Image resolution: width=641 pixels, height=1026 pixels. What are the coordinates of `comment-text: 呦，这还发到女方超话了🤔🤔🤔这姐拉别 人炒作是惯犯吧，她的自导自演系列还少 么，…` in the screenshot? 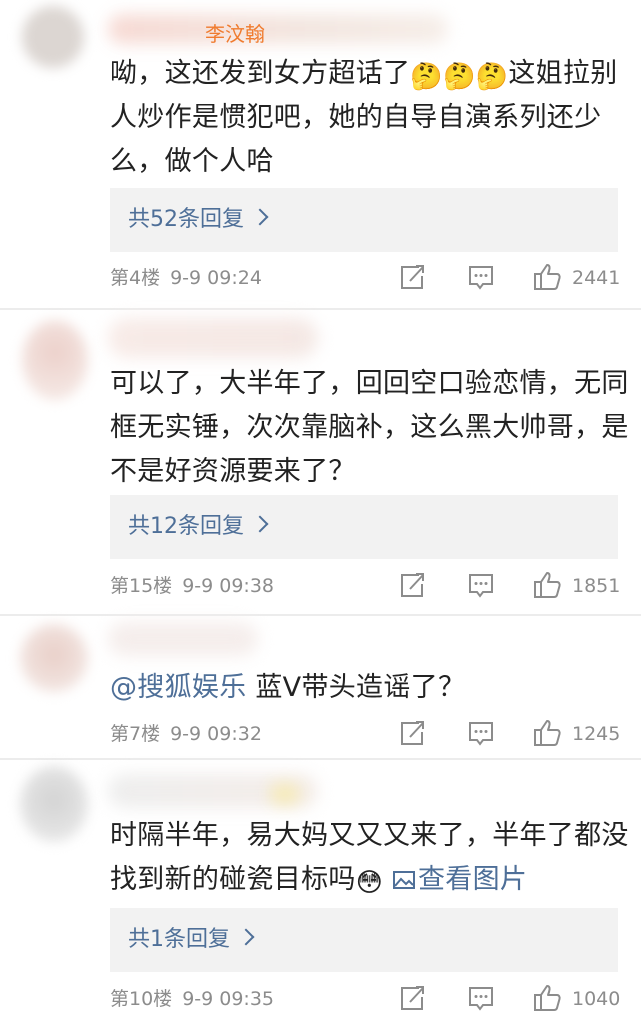 It's located at (364, 117).